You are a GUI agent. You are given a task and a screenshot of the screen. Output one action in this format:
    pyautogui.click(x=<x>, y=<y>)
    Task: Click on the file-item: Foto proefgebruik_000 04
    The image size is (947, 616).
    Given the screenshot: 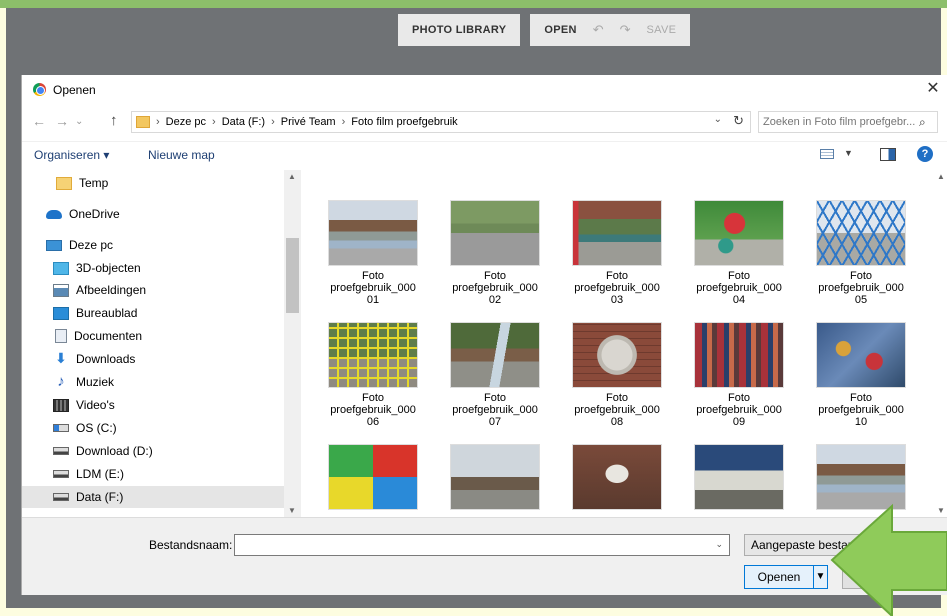 What is the action you would take?
    pyautogui.click(x=739, y=253)
    